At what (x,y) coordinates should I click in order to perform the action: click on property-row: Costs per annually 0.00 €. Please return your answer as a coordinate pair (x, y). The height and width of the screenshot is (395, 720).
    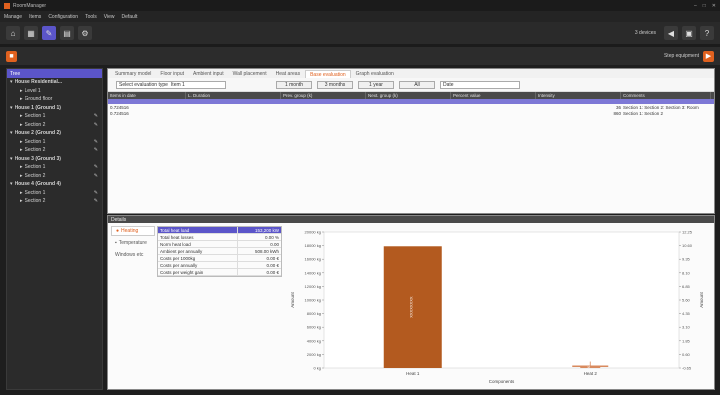
    Looking at the image, I should click on (219, 265).